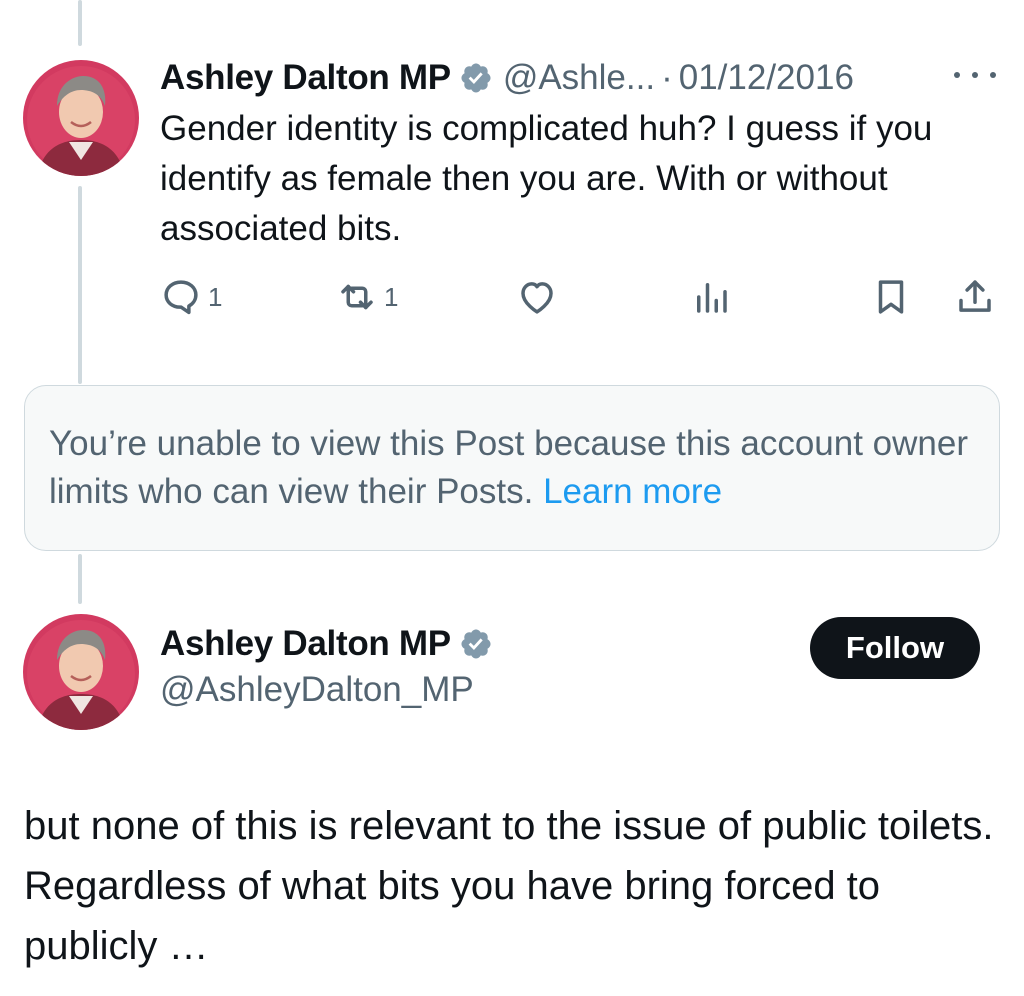 This screenshot has width=1024, height=996. I want to click on bookmark-button, so click(891, 297).